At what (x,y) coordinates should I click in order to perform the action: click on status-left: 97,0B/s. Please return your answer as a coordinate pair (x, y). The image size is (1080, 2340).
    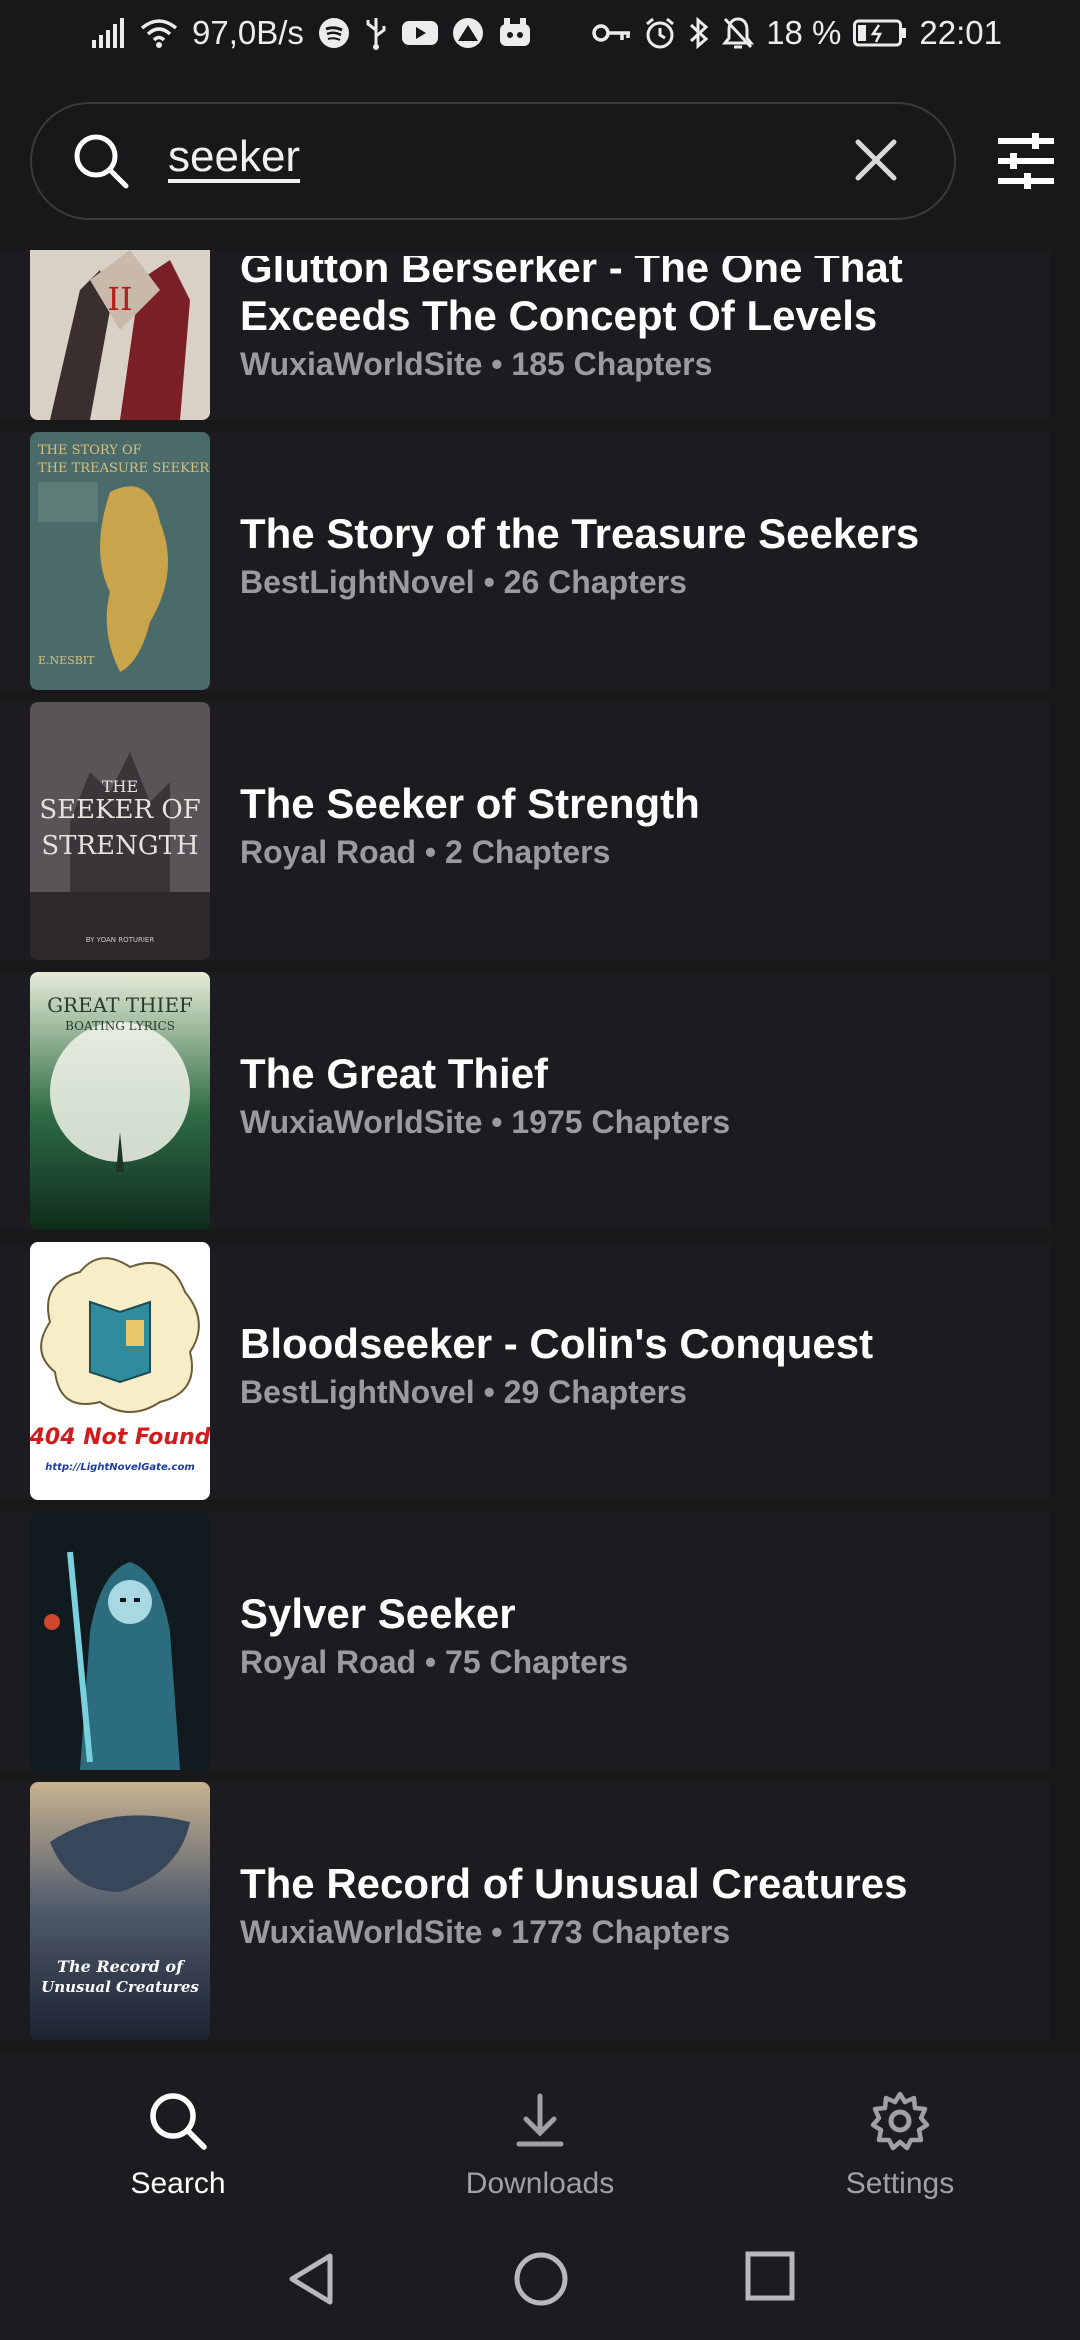
    Looking at the image, I should click on (312, 33).